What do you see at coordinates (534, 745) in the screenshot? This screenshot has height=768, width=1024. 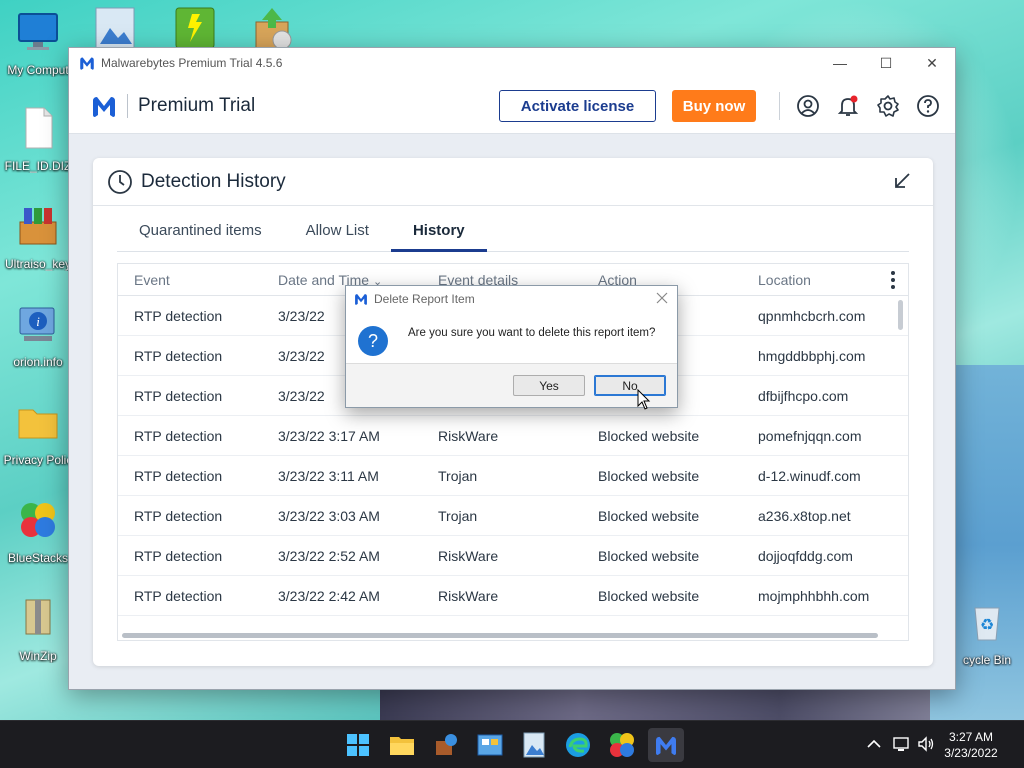 I see `photos-app-icon` at bounding box center [534, 745].